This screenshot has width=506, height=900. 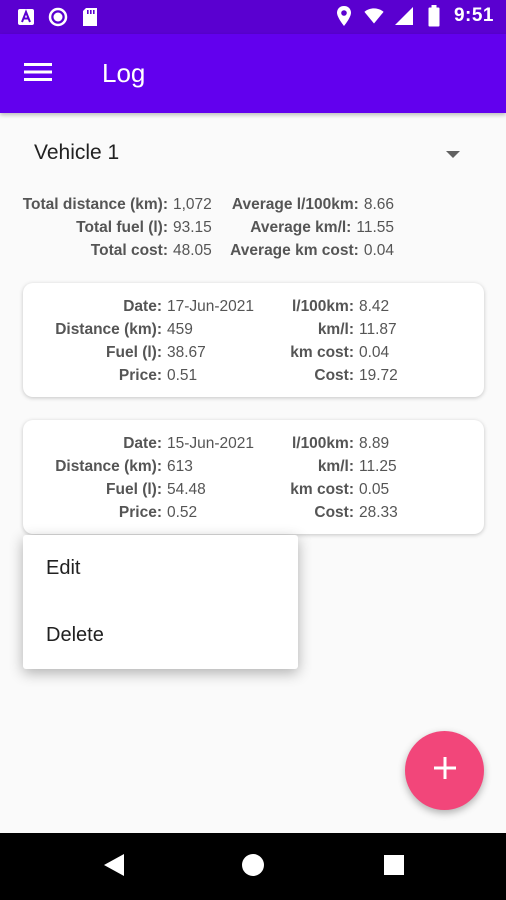 What do you see at coordinates (160, 635) in the screenshot?
I see `menu-item-delete: Delete` at bounding box center [160, 635].